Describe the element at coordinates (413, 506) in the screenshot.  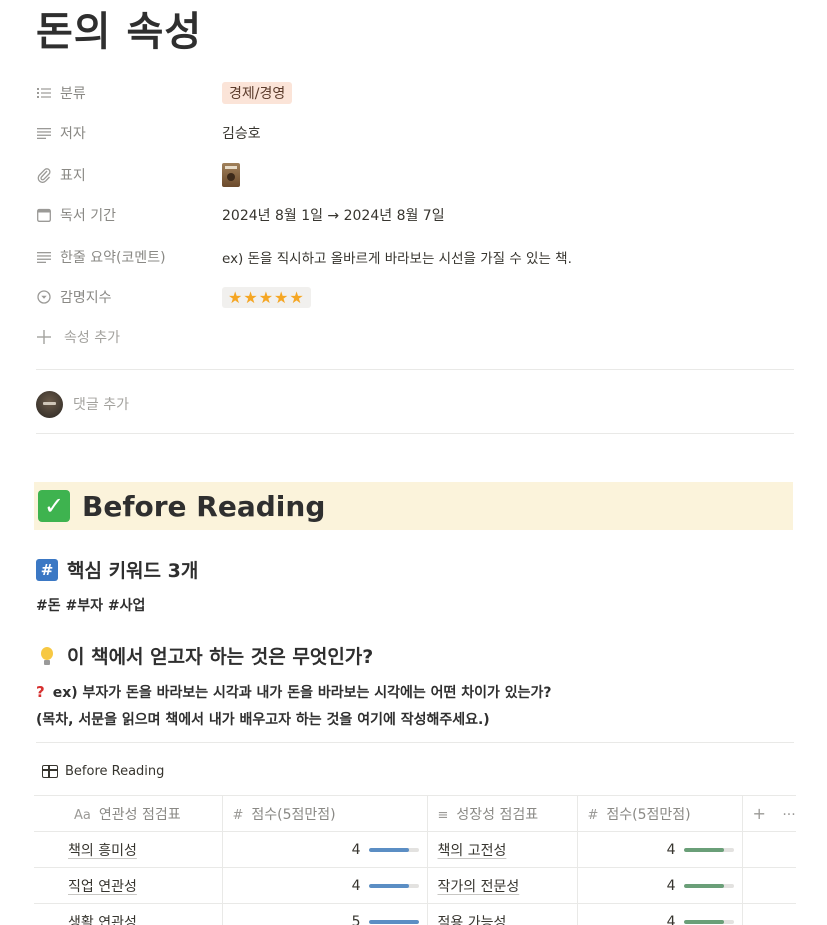
I see `before-reading-callout: ✓ Before Reading` at that location.